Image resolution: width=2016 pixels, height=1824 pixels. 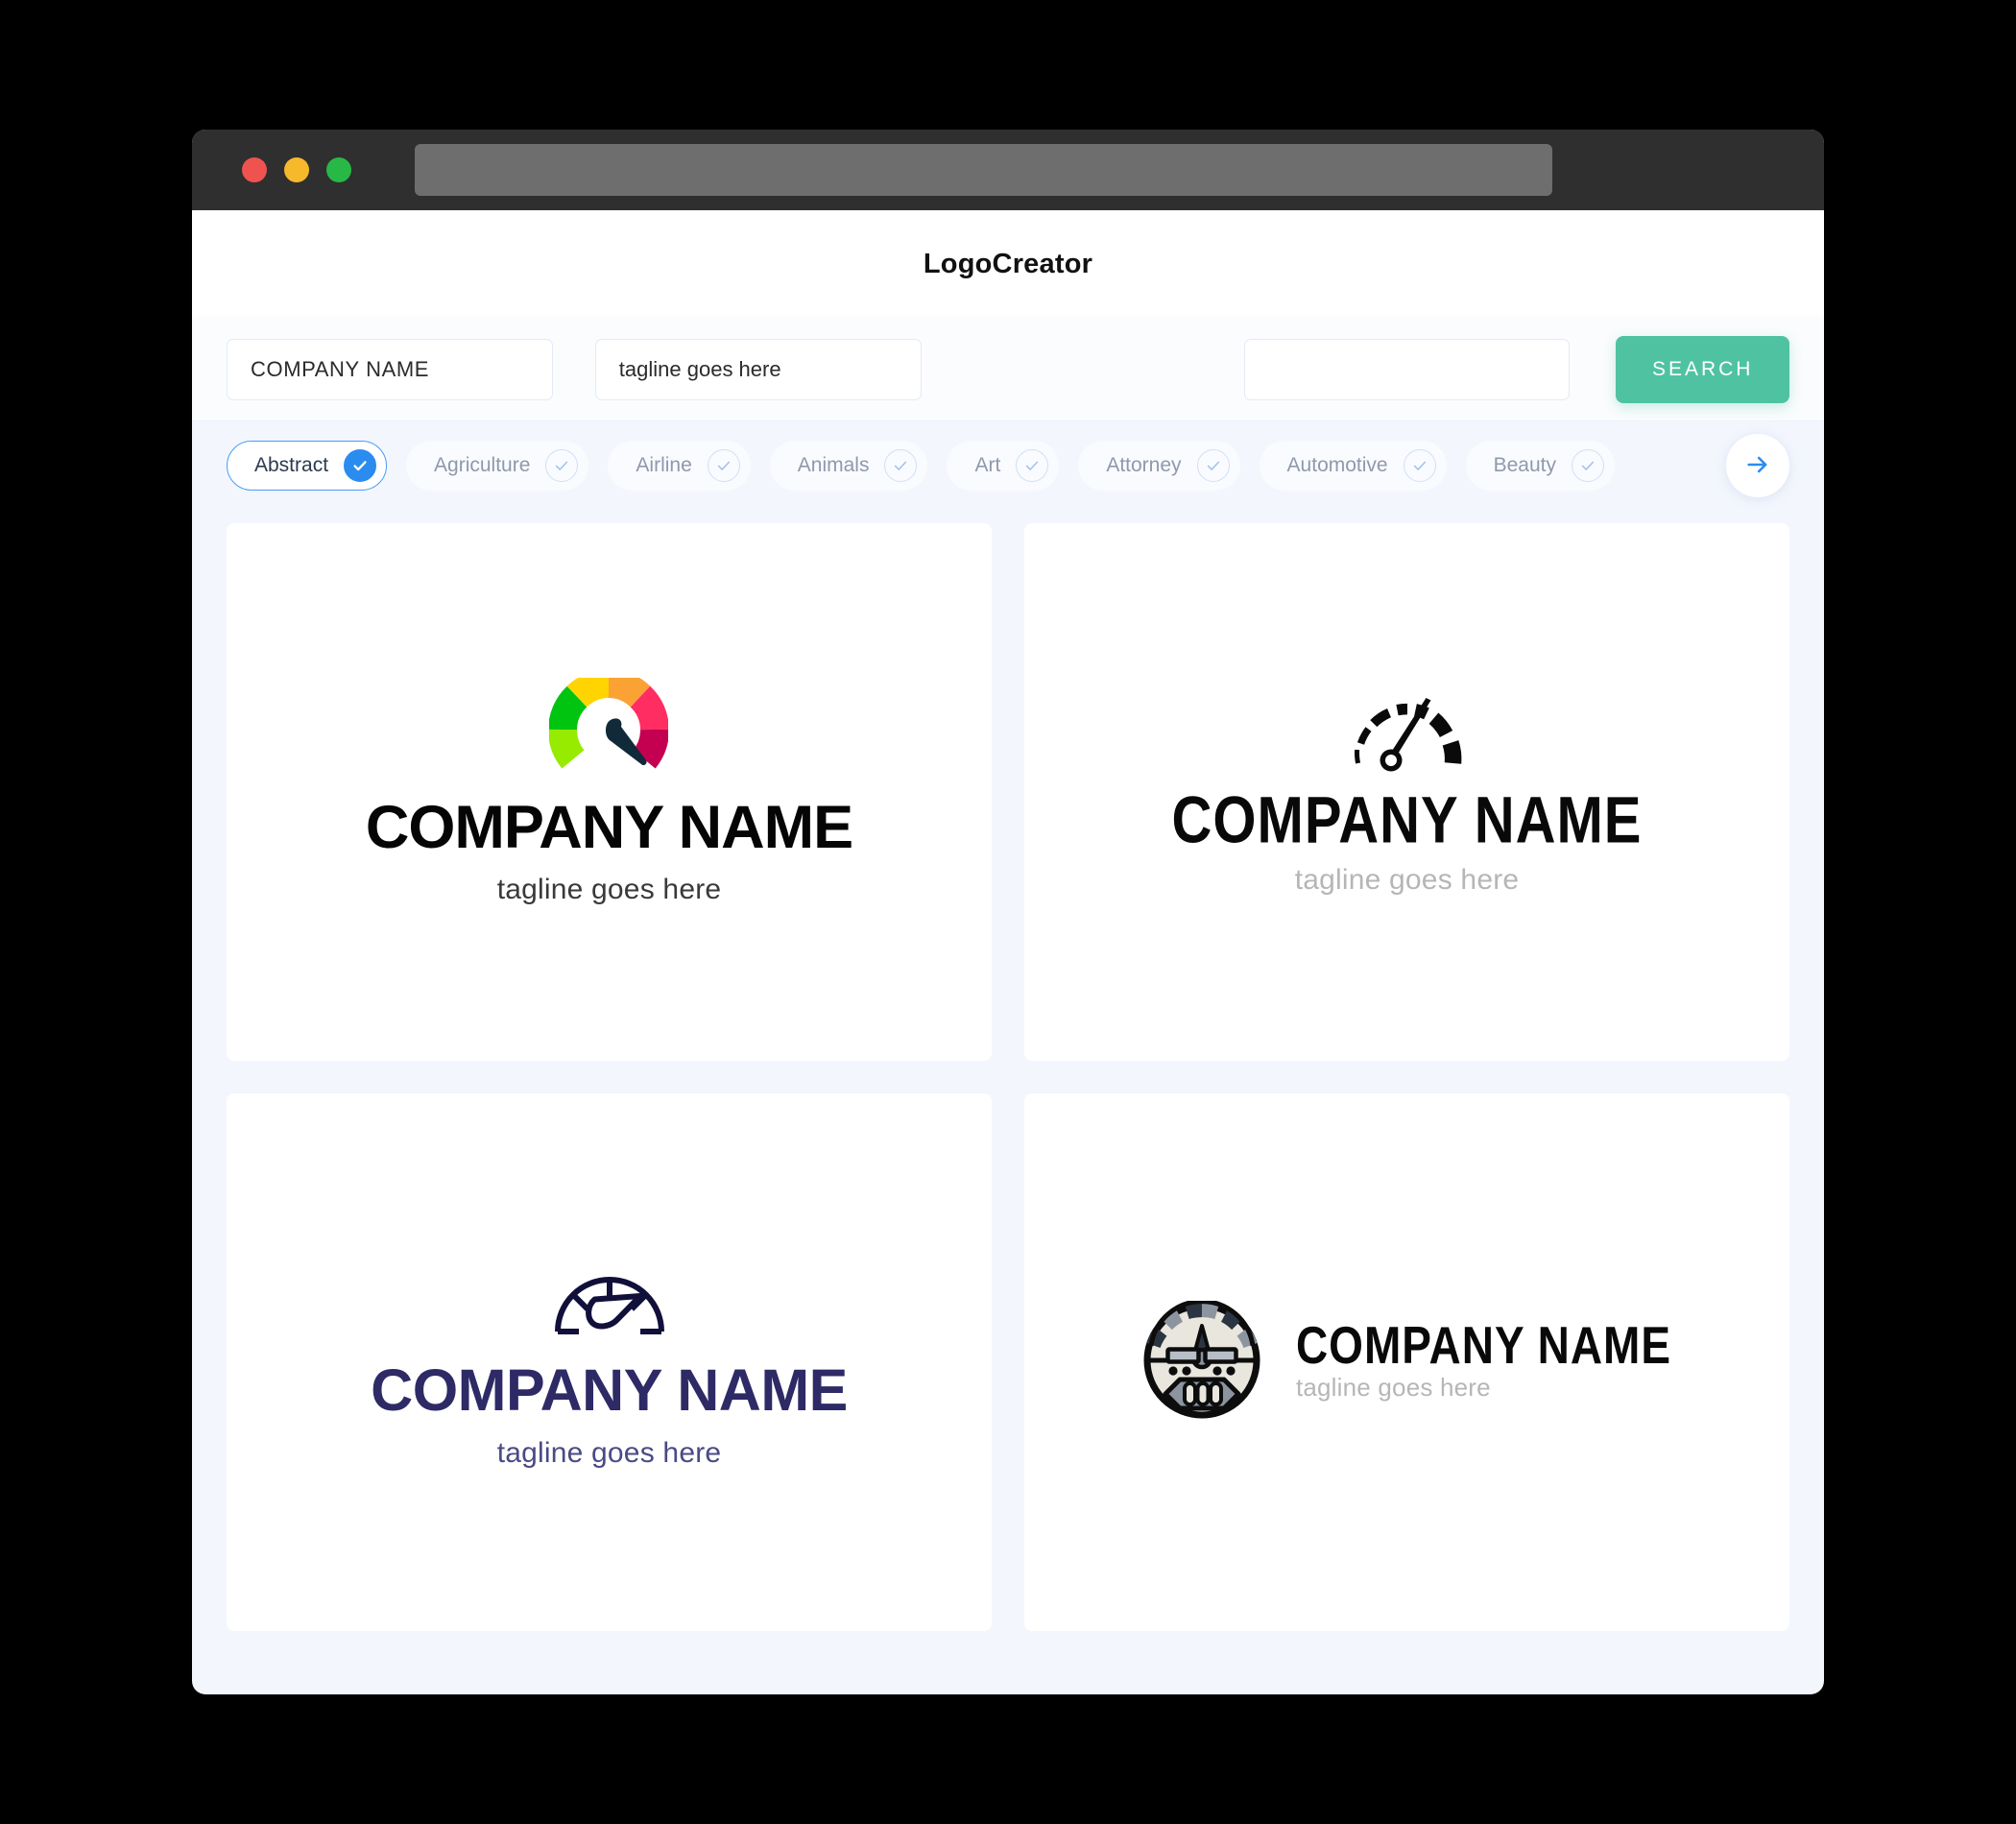 I want to click on category-label: Art, so click(x=988, y=465).